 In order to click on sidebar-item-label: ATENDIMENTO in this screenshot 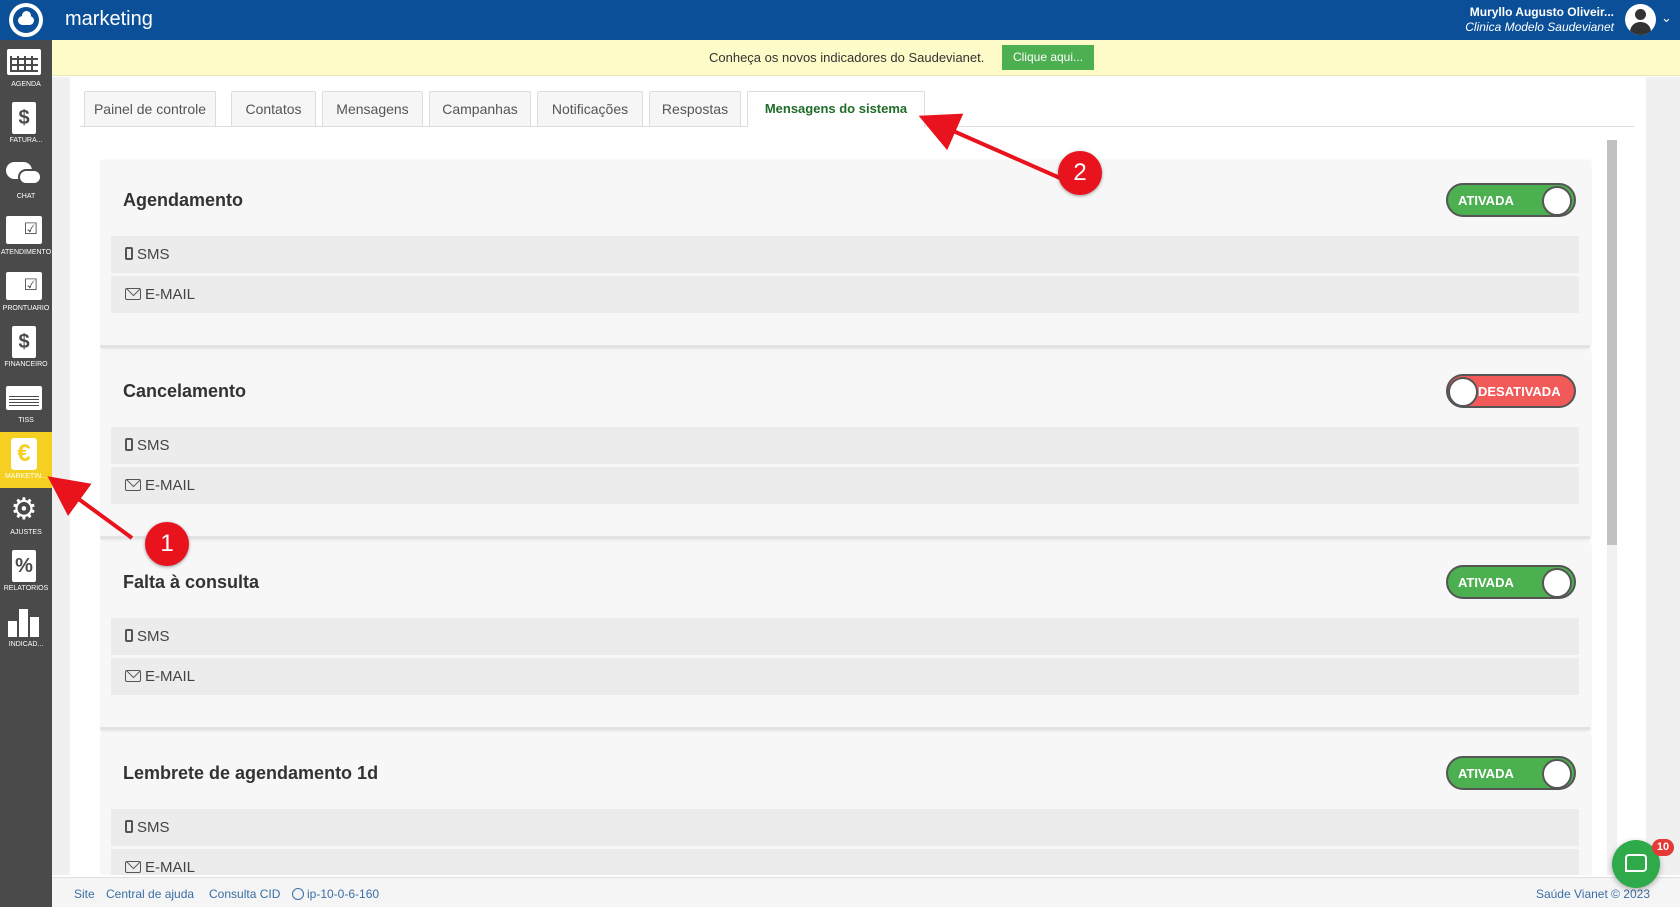, I will do `click(26, 252)`.